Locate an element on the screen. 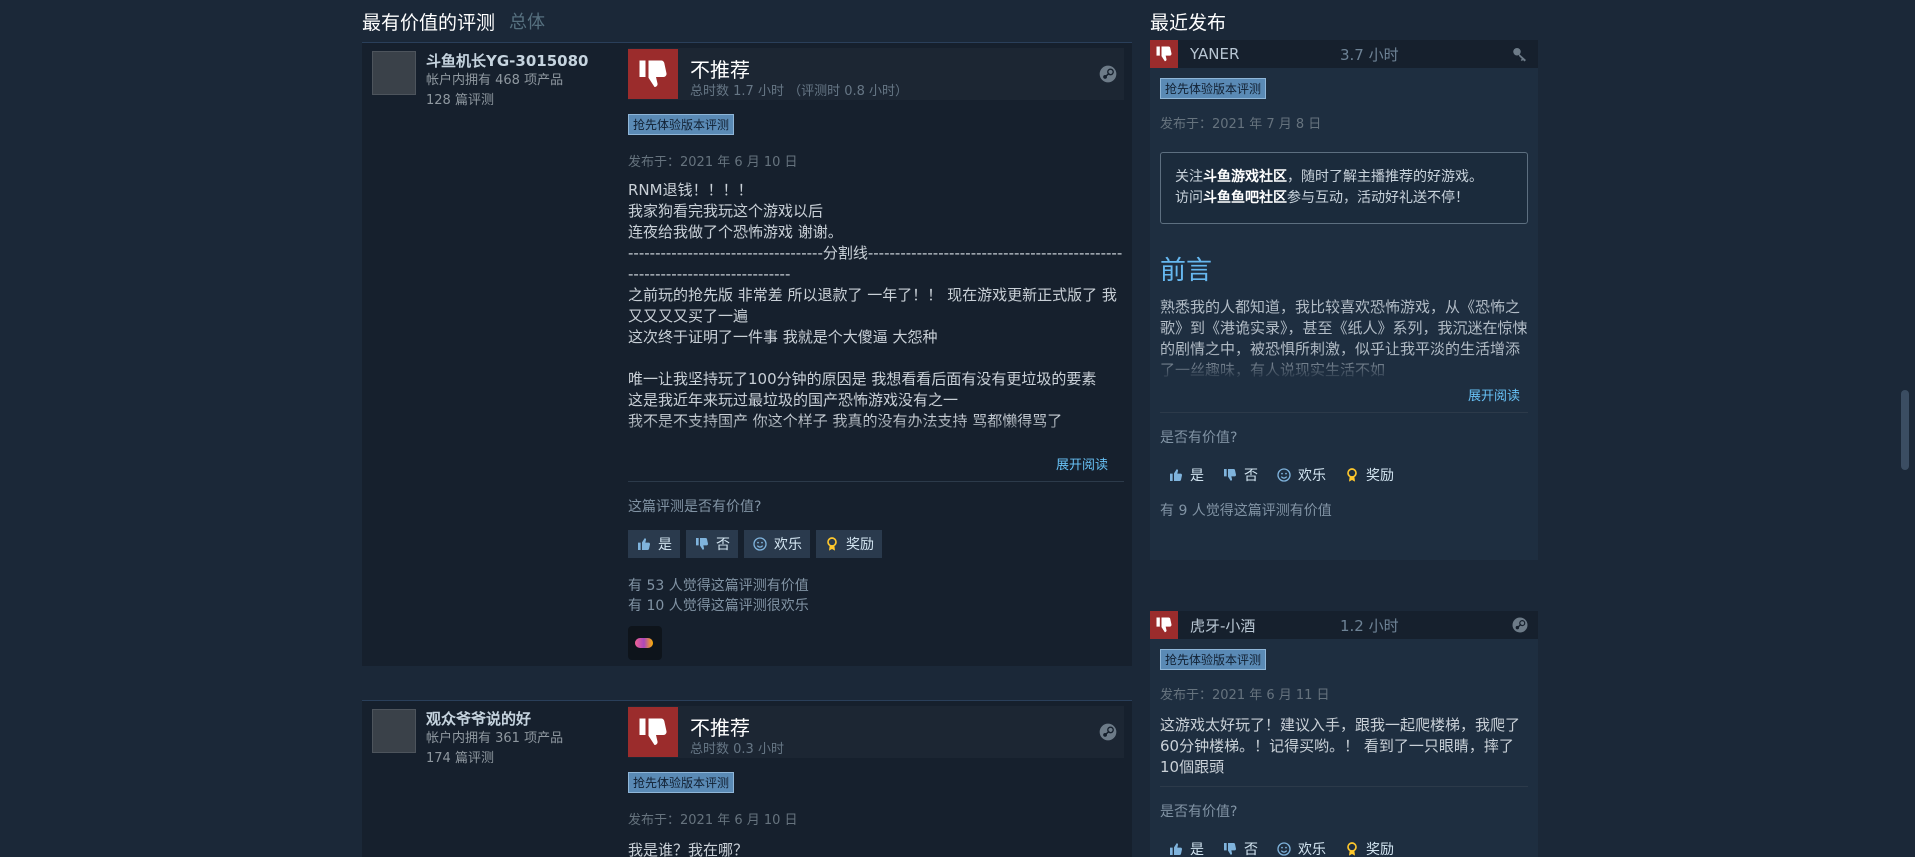  author-products: 帐户内拥有 468 项产品 is located at coordinates (521, 81).